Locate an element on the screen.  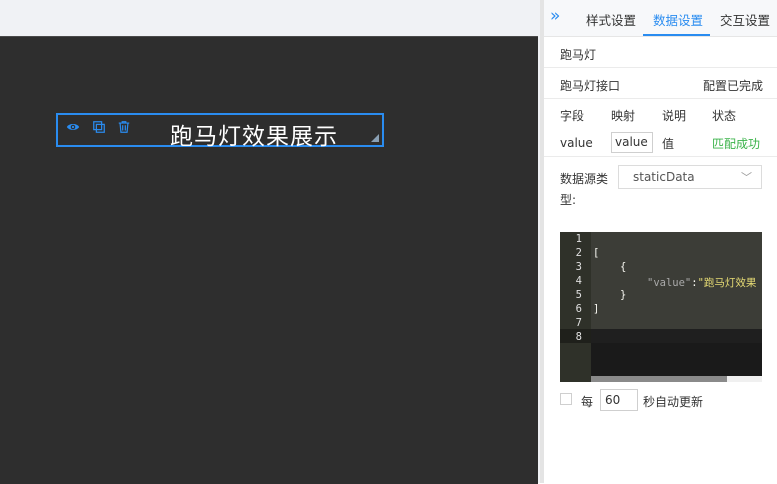
code-editor: 1 2 3 4 5 6 7 8 [ { "value":"跑马灯效果 } ] is located at coordinates (661, 307).